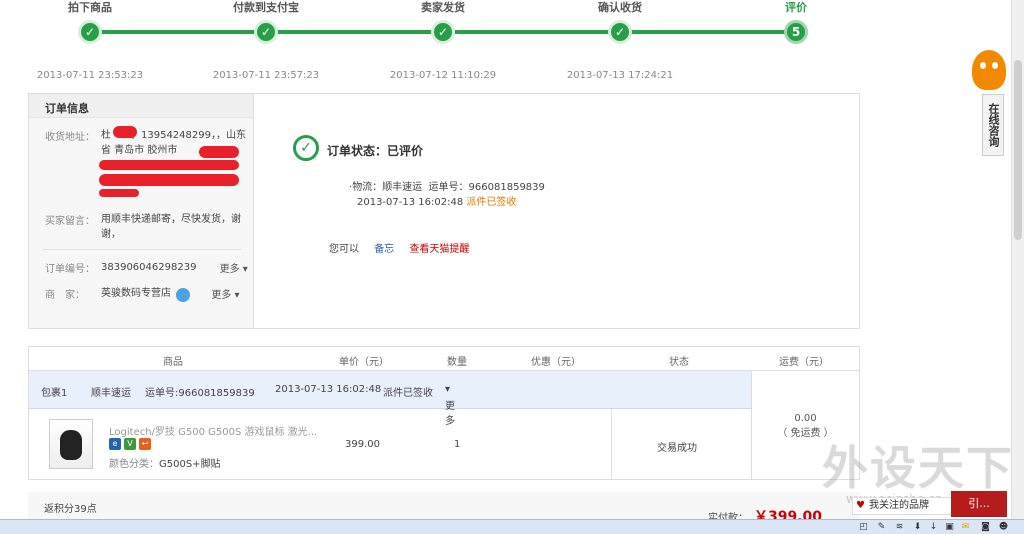  Describe the element at coordinates (995, 65) in the screenshot. I see `eye` at that location.